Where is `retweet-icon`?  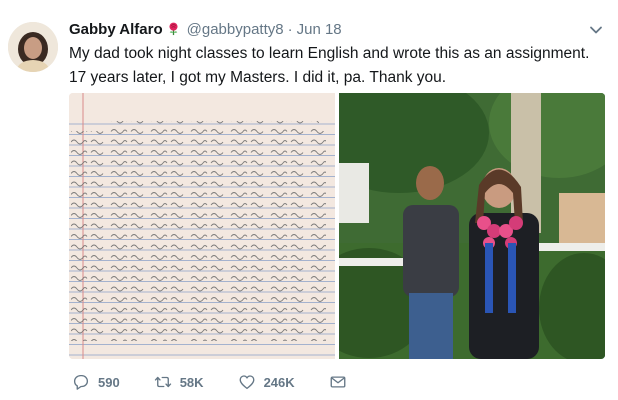
retweet-icon is located at coordinates (162, 382).